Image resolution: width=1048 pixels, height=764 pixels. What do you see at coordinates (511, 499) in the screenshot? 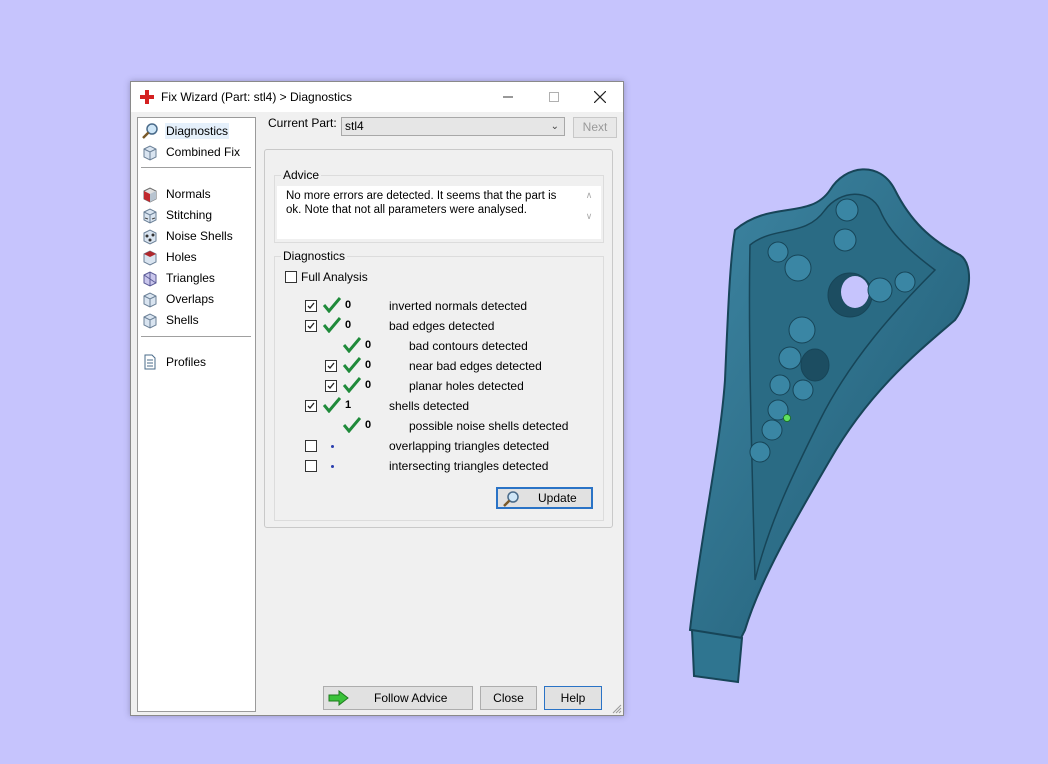
I see `magnifier-icon` at bounding box center [511, 499].